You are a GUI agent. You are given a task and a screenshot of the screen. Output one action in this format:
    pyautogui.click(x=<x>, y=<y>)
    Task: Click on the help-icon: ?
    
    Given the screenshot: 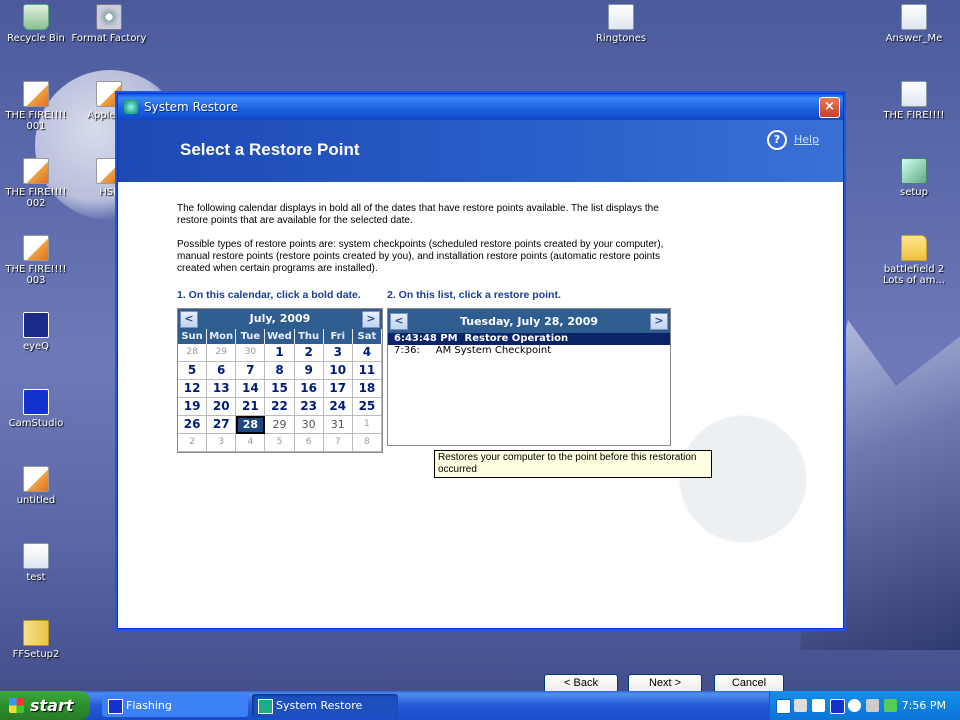 What is the action you would take?
    pyautogui.click(x=777, y=140)
    